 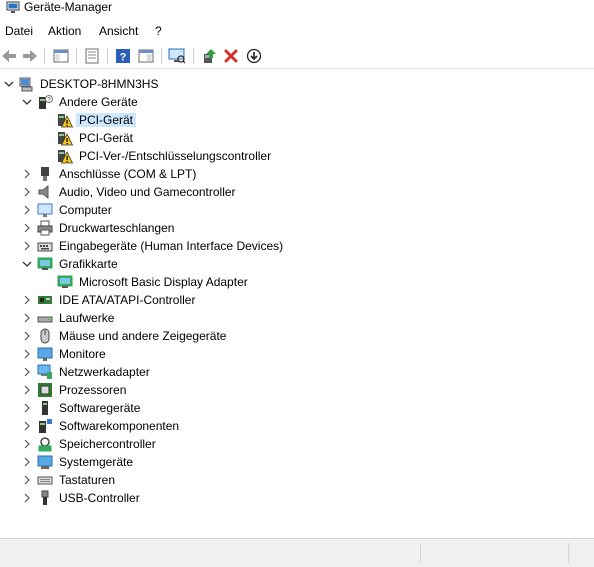 I want to click on console-tree-icon, so click(x=61, y=56).